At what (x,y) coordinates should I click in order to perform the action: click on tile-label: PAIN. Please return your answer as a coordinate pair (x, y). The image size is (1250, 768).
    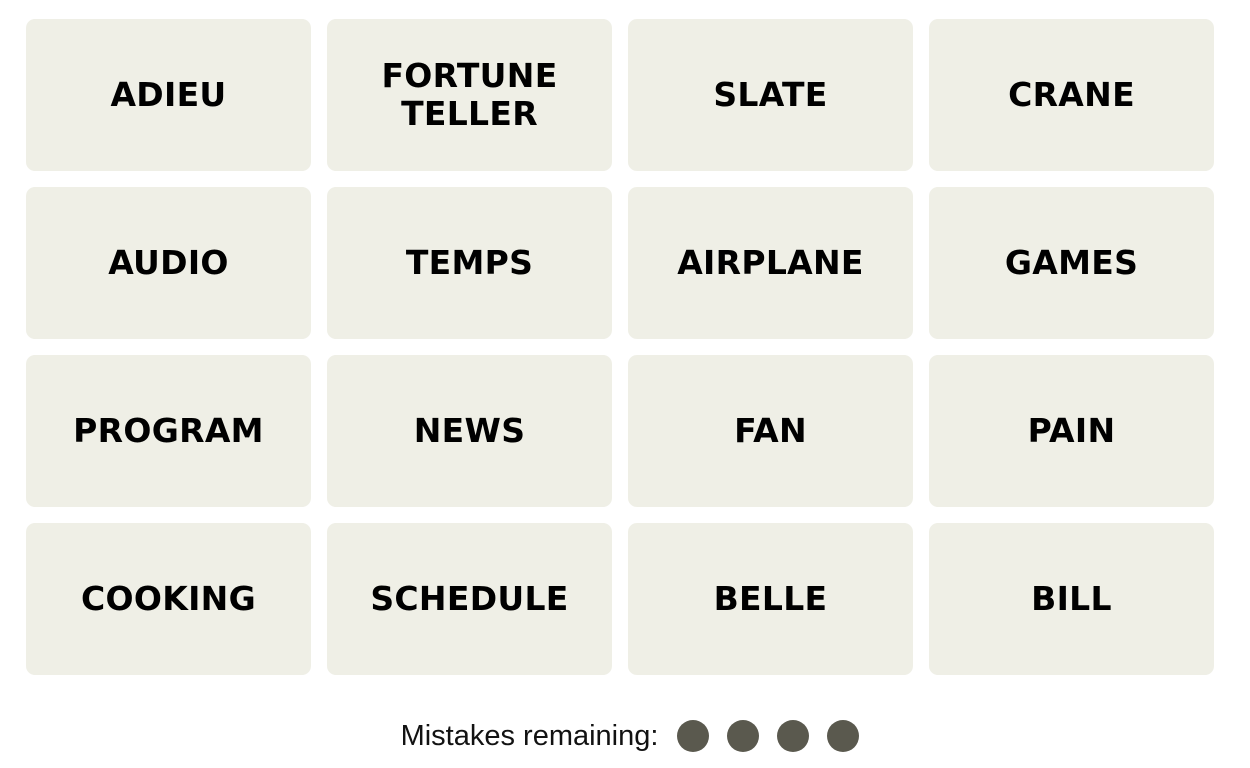
    Looking at the image, I should click on (1071, 430).